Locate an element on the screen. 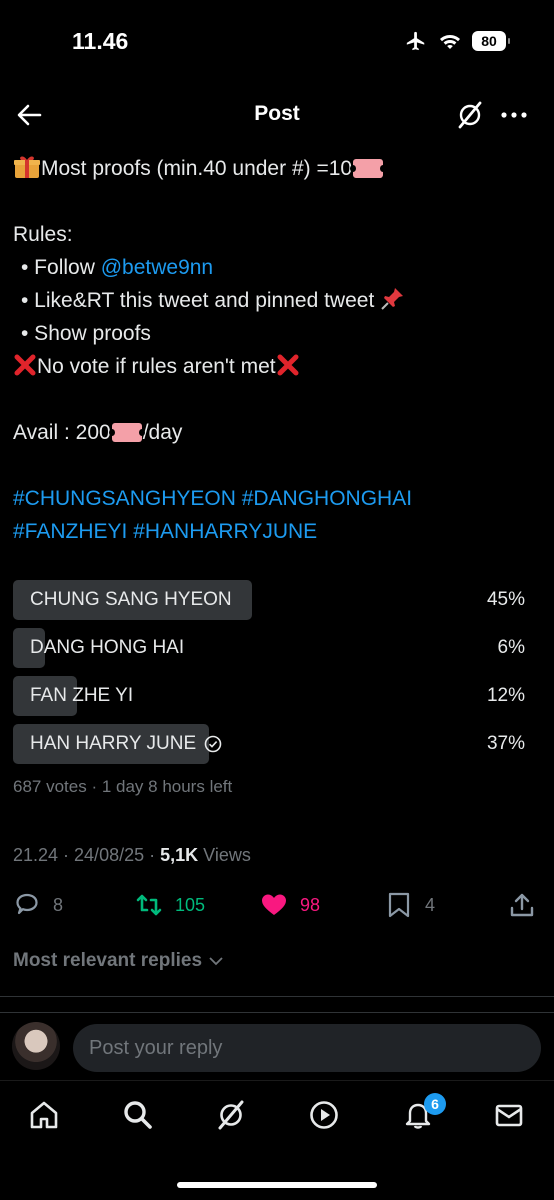  nav-grok is located at coordinates (233, 1117).